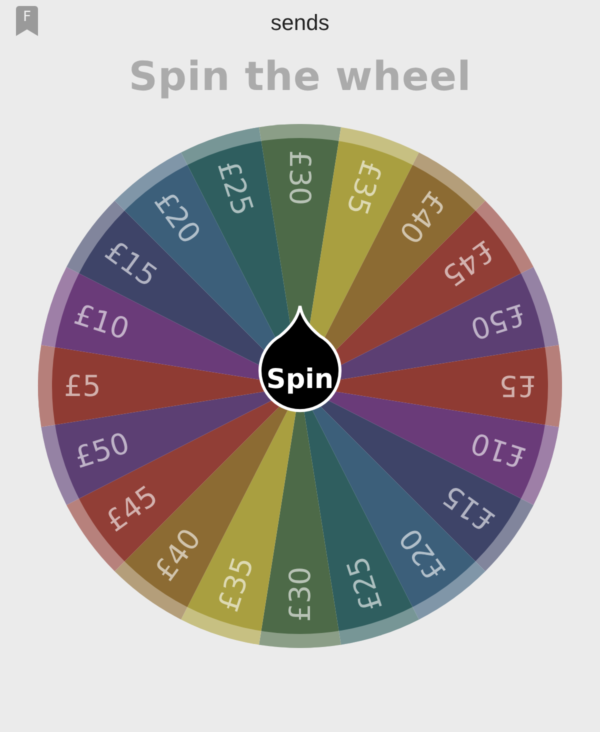 This screenshot has height=732, width=600. Describe the element at coordinates (27, 21) in the screenshot. I see `bookmark-badge: F` at that location.